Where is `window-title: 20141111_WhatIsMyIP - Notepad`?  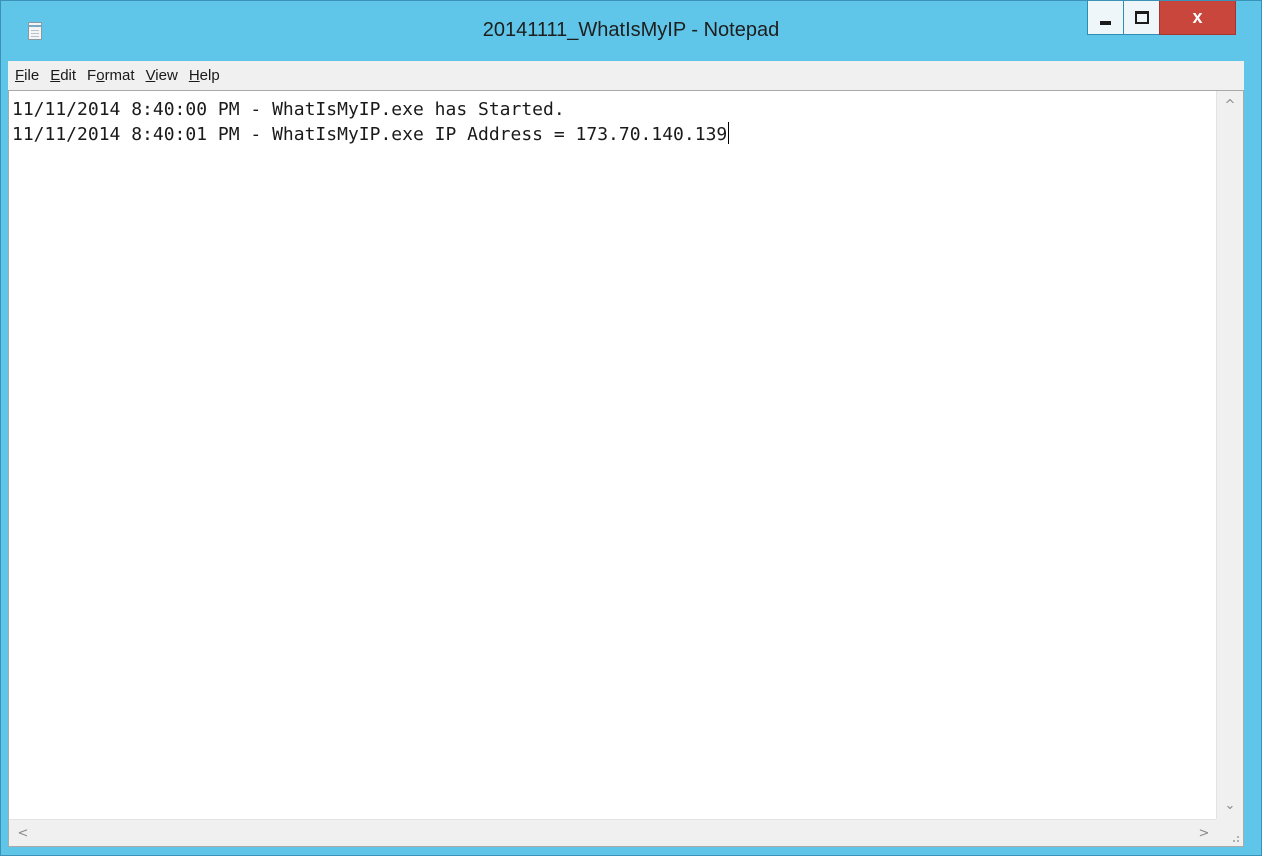
window-title: 20141111_WhatIsMyIP - Notepad is located at coordinates (631, 30).